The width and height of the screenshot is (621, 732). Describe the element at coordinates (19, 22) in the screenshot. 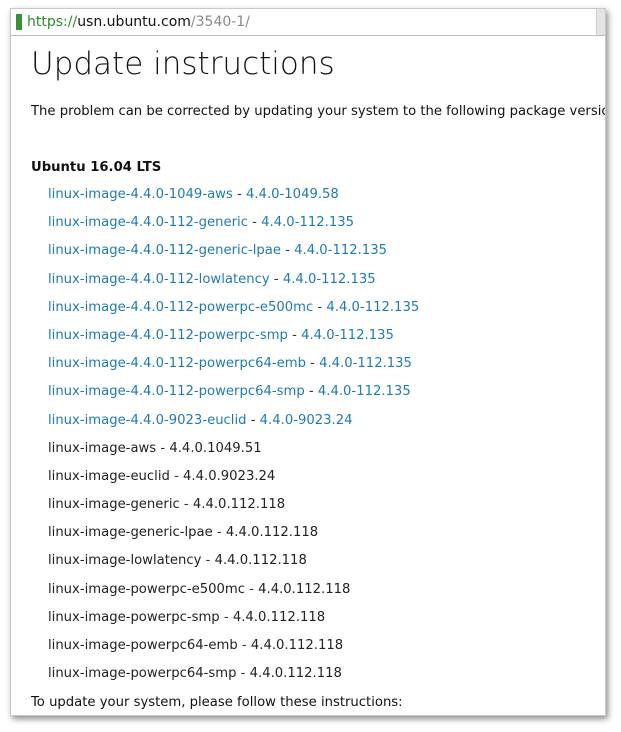

I see `secure-lock-icon` at that location.